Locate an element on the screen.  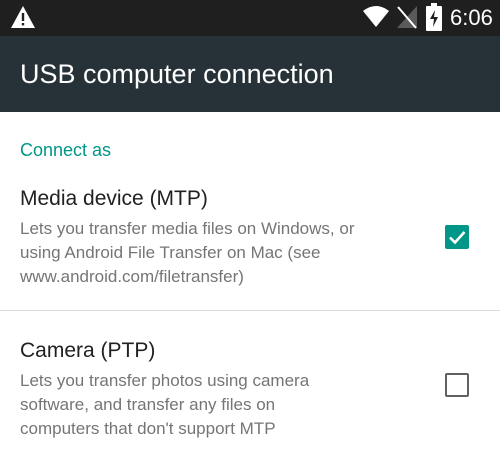
page-title: USB computer connection is located at coordinates (177, 74).